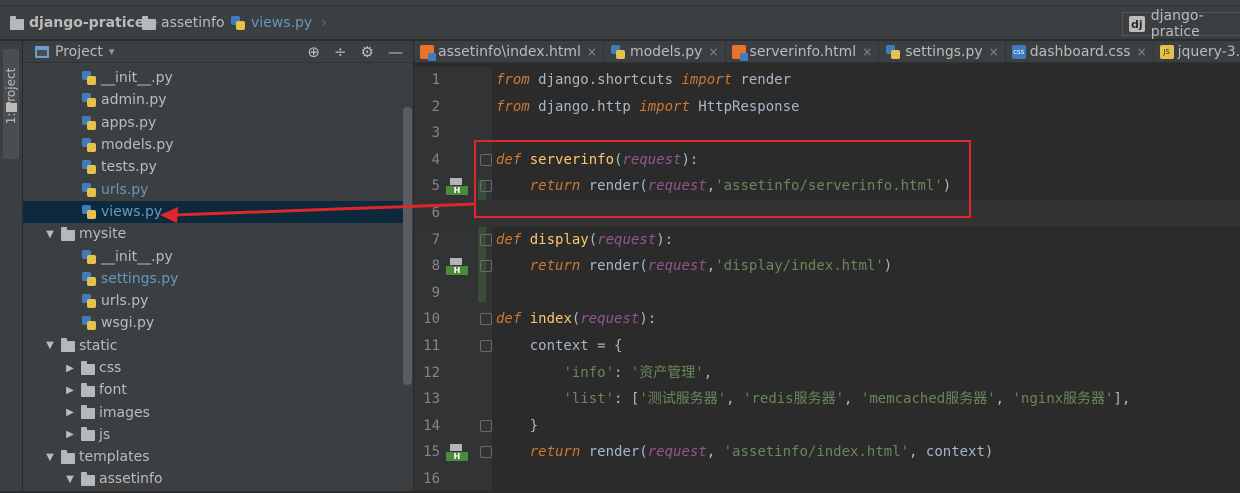  What do you see at coordinates (427, 80) in the screenshot?
I see `line-number: 1` at bounding box center [427, 80].